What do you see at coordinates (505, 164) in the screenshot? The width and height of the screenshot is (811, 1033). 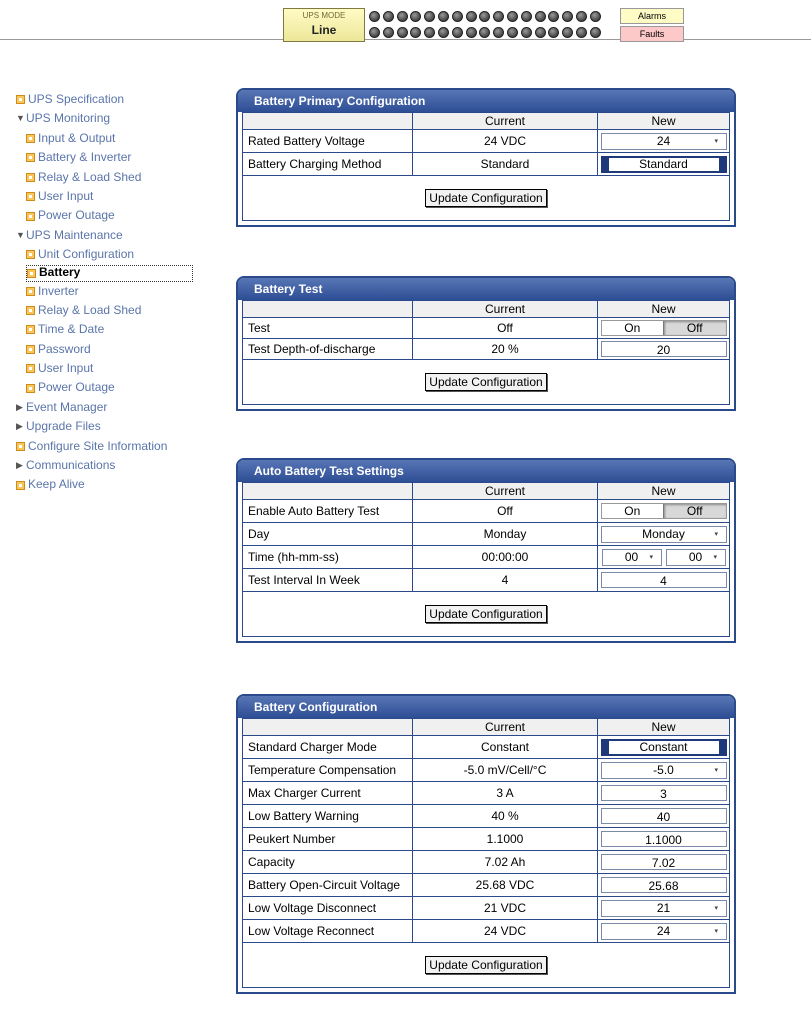 I see `row-current: Standard` at bounding box center [505, 164].